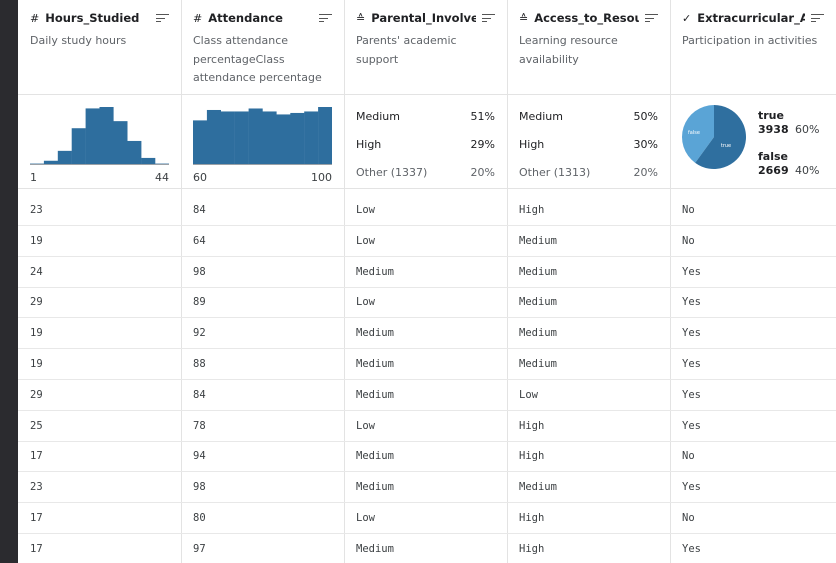 Image resolution: width=836 pixels, height=563 pixels. What do you see at coordinates (78, 40) in the screenshot?
I see `column-description: Daily study hours` at bounding box center [78, 40].